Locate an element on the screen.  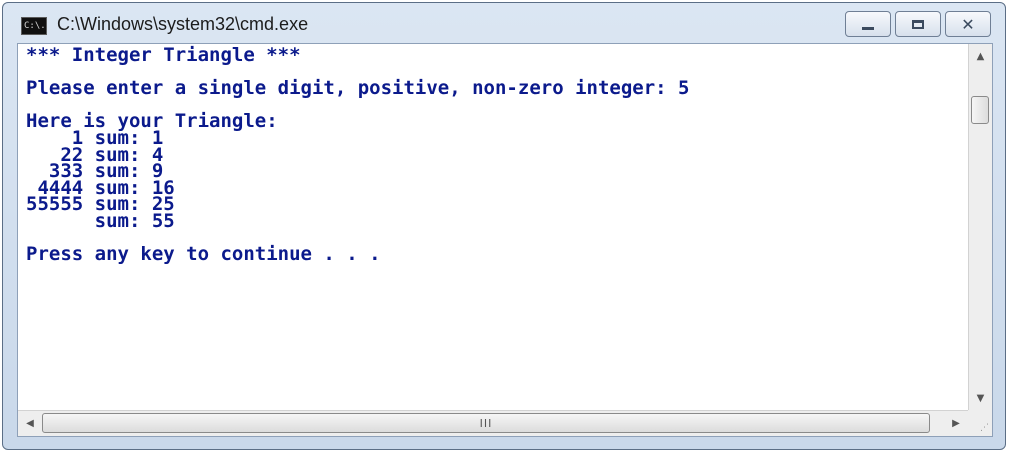
cmd-app-icon: C:\. is located at coordinates (34, 26).